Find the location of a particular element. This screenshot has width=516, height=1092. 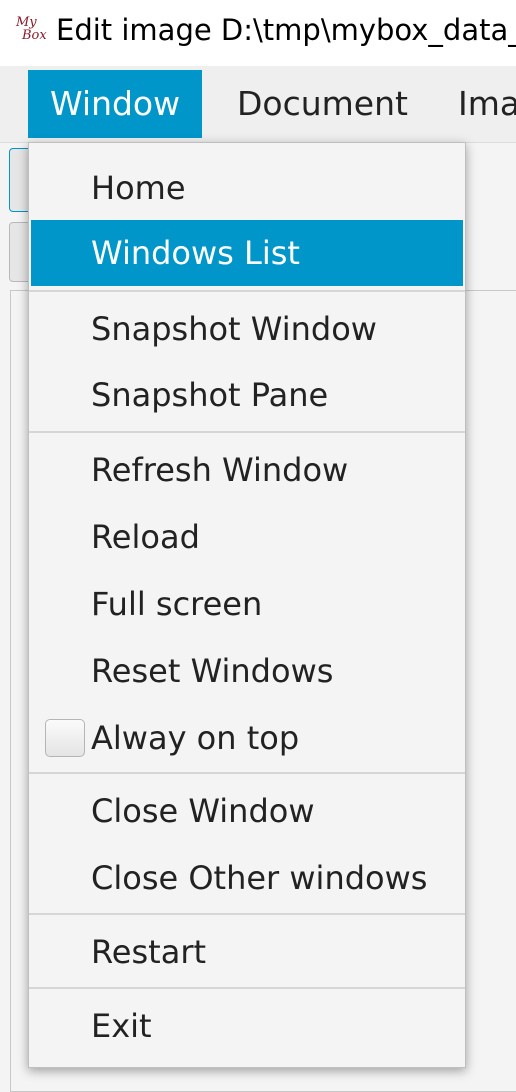

menu-item-label: Home is located at coordinates (138, 188).